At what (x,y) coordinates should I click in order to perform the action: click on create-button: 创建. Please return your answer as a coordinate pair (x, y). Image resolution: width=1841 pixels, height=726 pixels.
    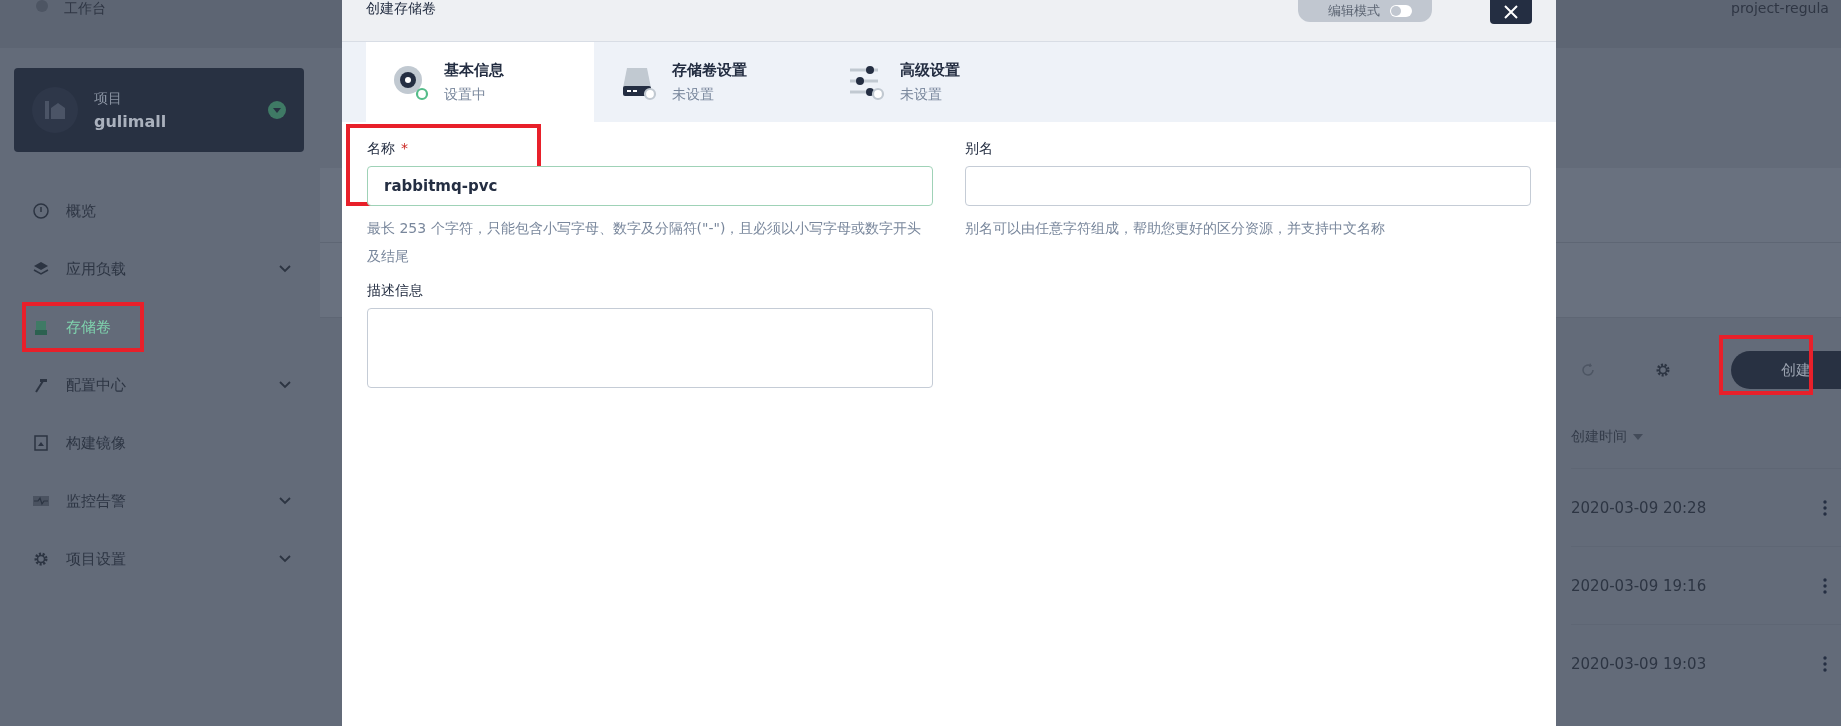
    Looking at the image, I should click on (1786, 370).